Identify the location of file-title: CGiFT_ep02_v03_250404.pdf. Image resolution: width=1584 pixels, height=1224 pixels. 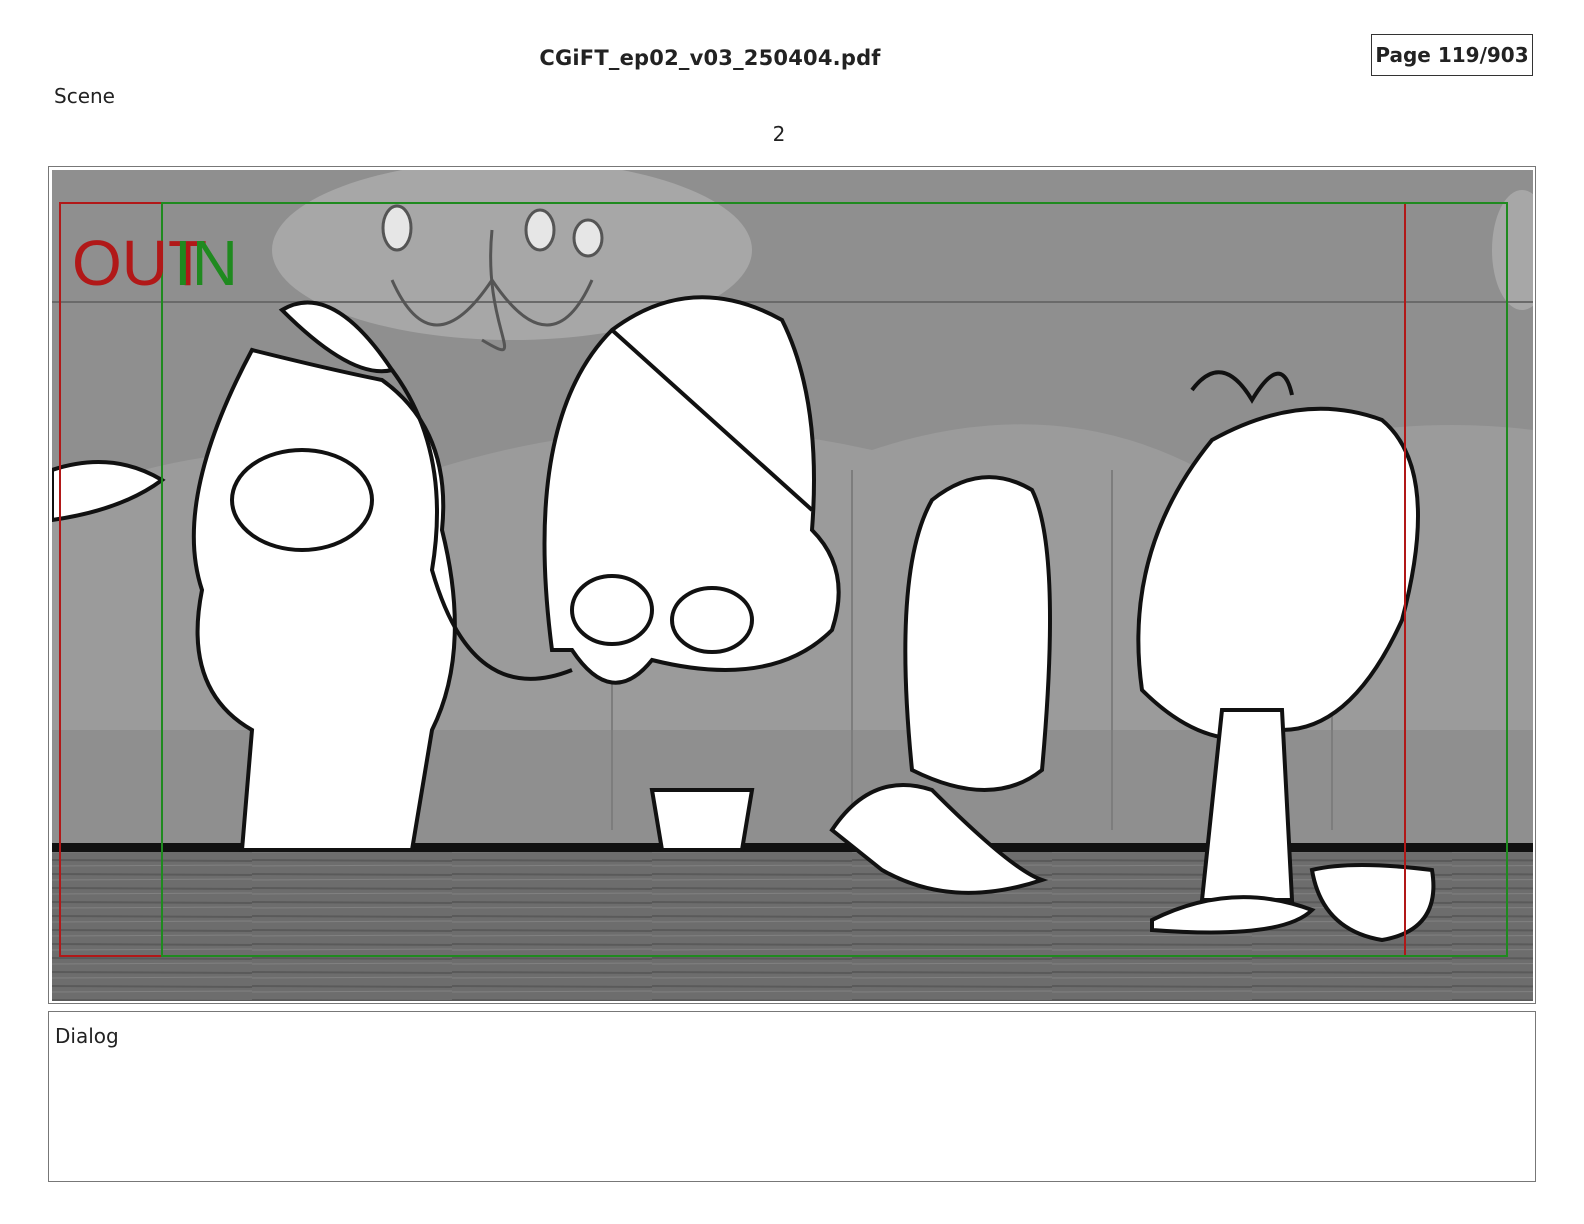
(710, 58).